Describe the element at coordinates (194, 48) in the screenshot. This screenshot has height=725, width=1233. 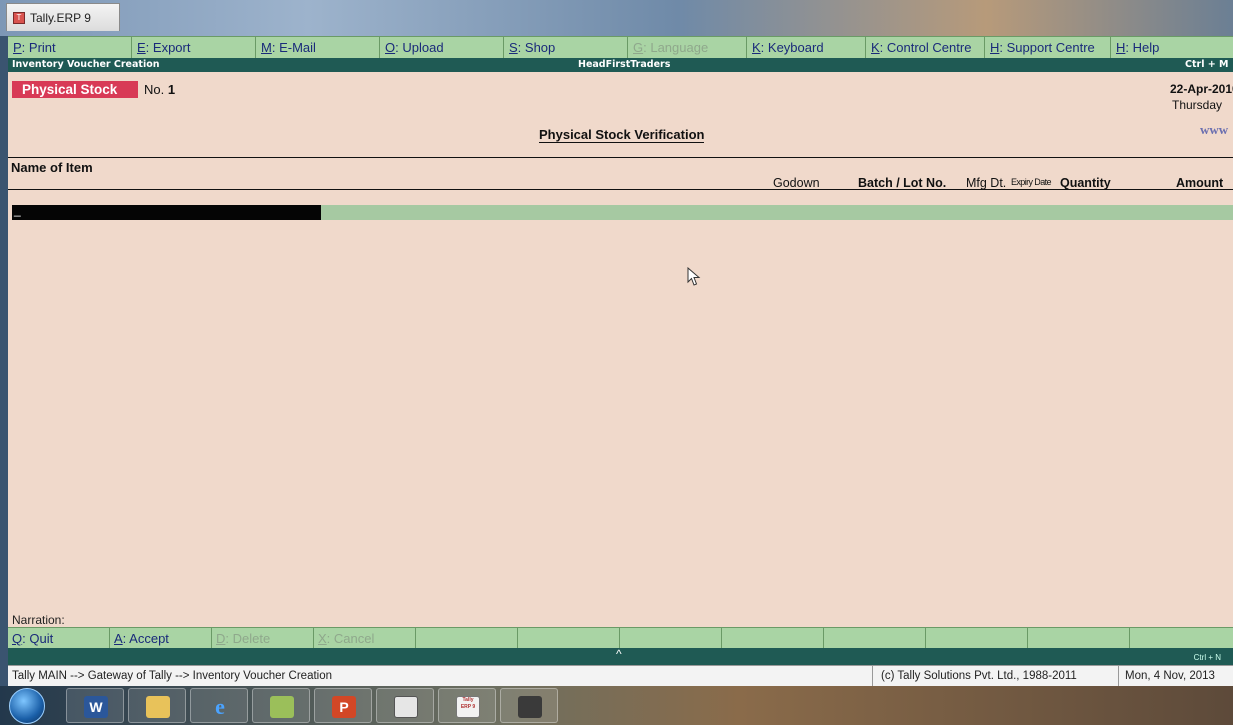
I see `menu-export: E: Export` at that location.